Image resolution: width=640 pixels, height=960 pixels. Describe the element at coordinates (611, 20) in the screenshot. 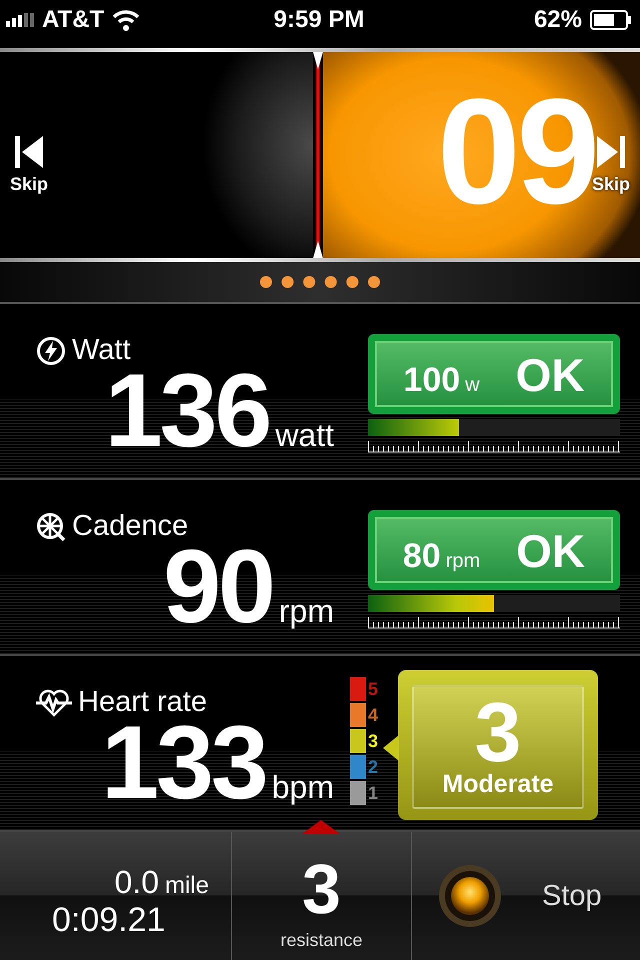

I see `battery-icon` at that location.